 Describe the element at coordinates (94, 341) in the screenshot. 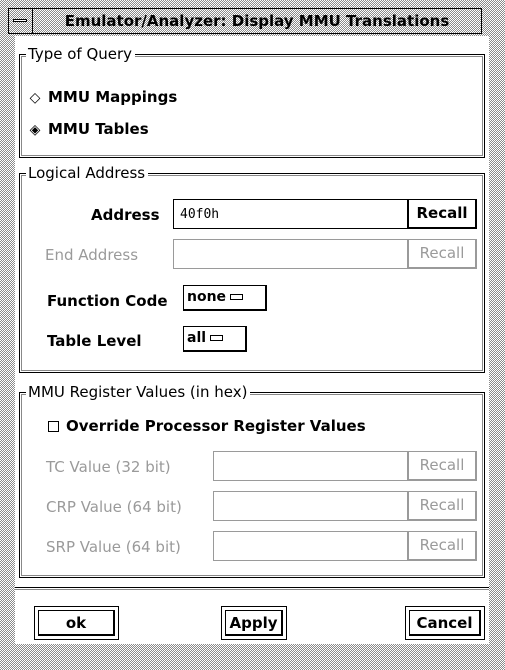

I see `table-level-label: Table Level` at that location.